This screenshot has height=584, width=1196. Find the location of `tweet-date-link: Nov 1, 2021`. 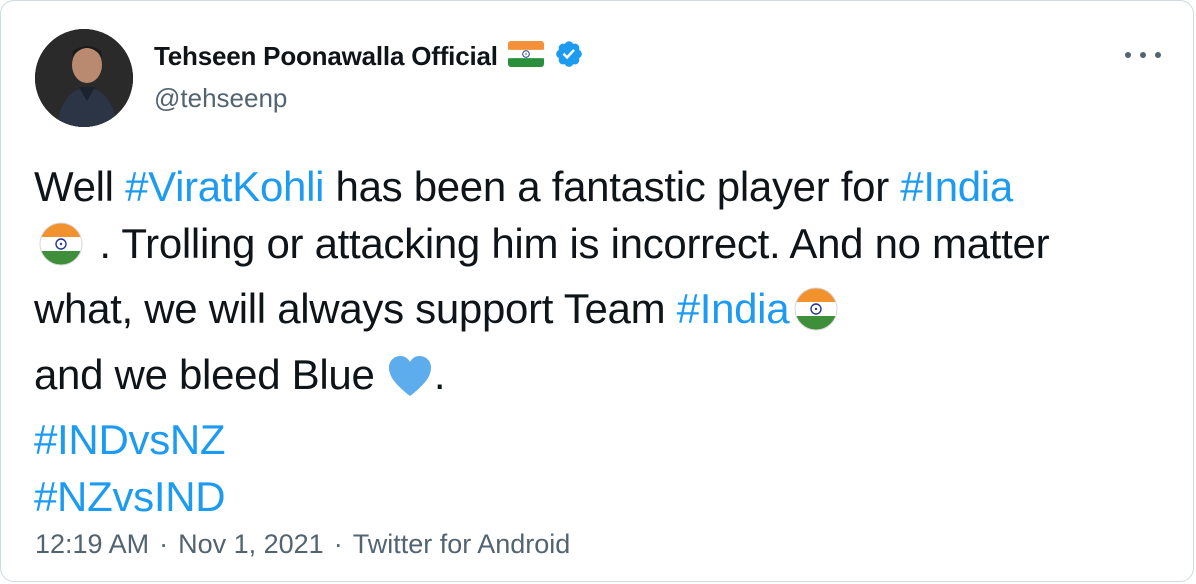

tweet-date-link: Nov 1, 2021 is located at coordinates (251, 544).